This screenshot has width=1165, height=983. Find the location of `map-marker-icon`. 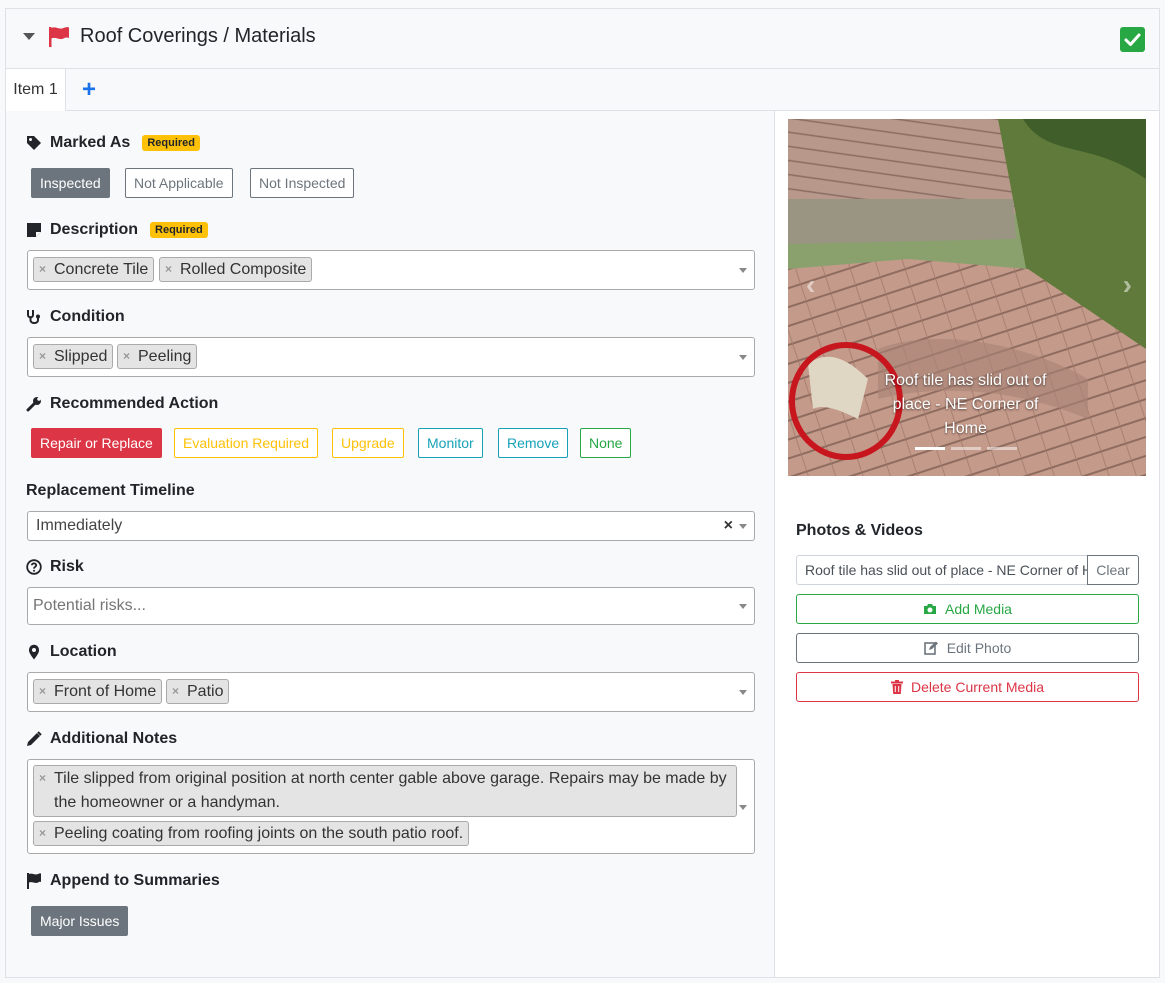

map-marker-icon is located at coordinates (34, 652).